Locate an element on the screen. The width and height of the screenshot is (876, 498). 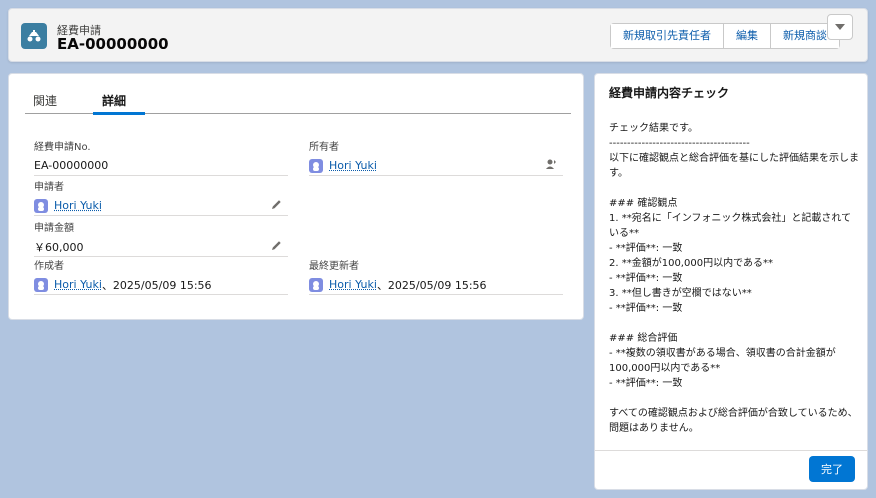
field-applicant: 申請者 Hori Yuki is located at coordinates (161, 197).